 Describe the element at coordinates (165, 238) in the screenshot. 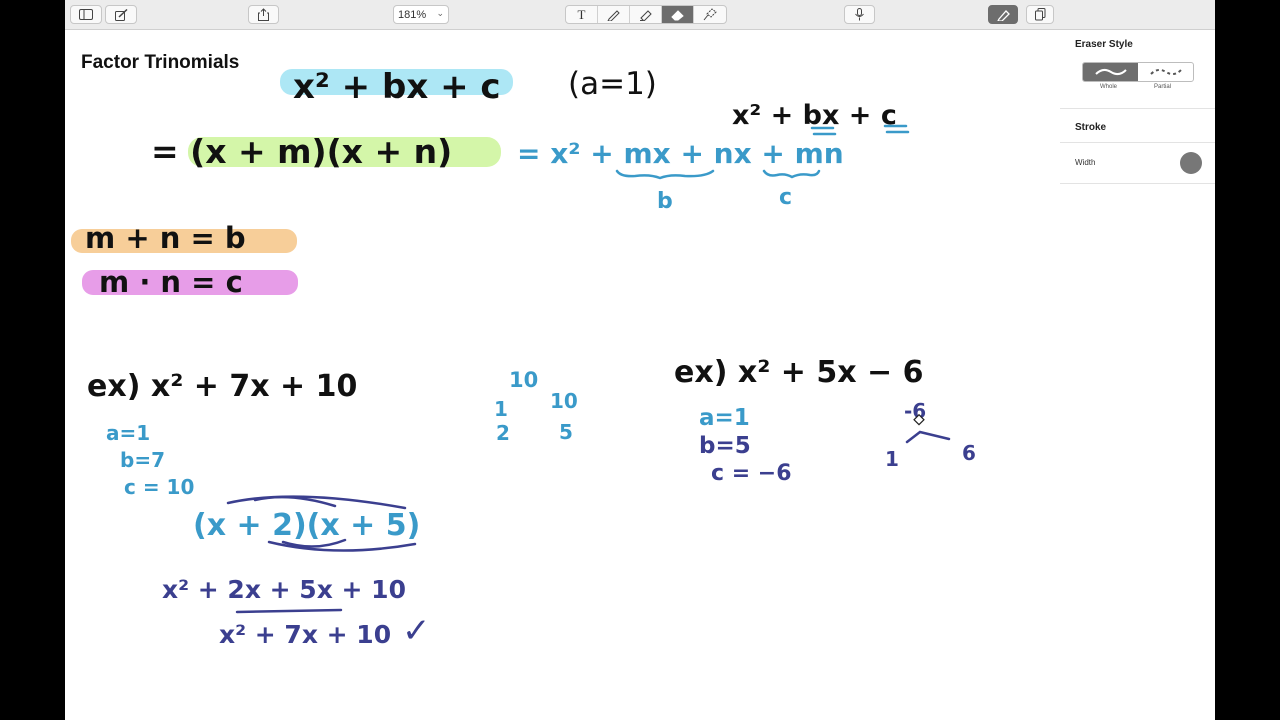

I see `sum-rule-text: m + n = b` at that location.